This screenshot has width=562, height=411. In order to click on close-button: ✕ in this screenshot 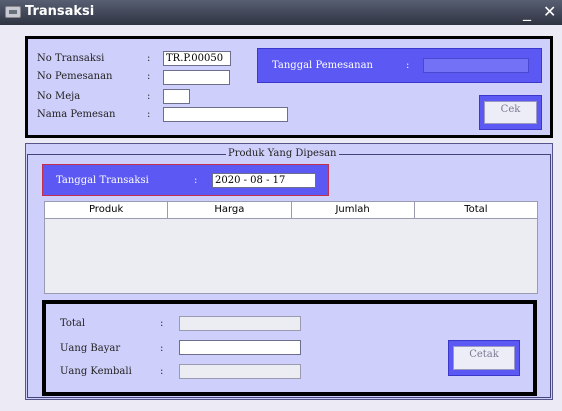, I will do `click(549, 12)`.